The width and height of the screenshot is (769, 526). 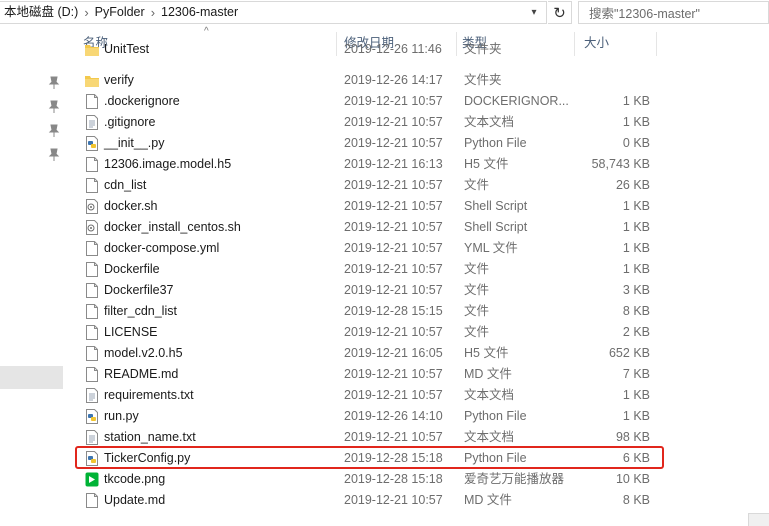 I want to click on file-name: .gitignore, so click(x=130, y=122).